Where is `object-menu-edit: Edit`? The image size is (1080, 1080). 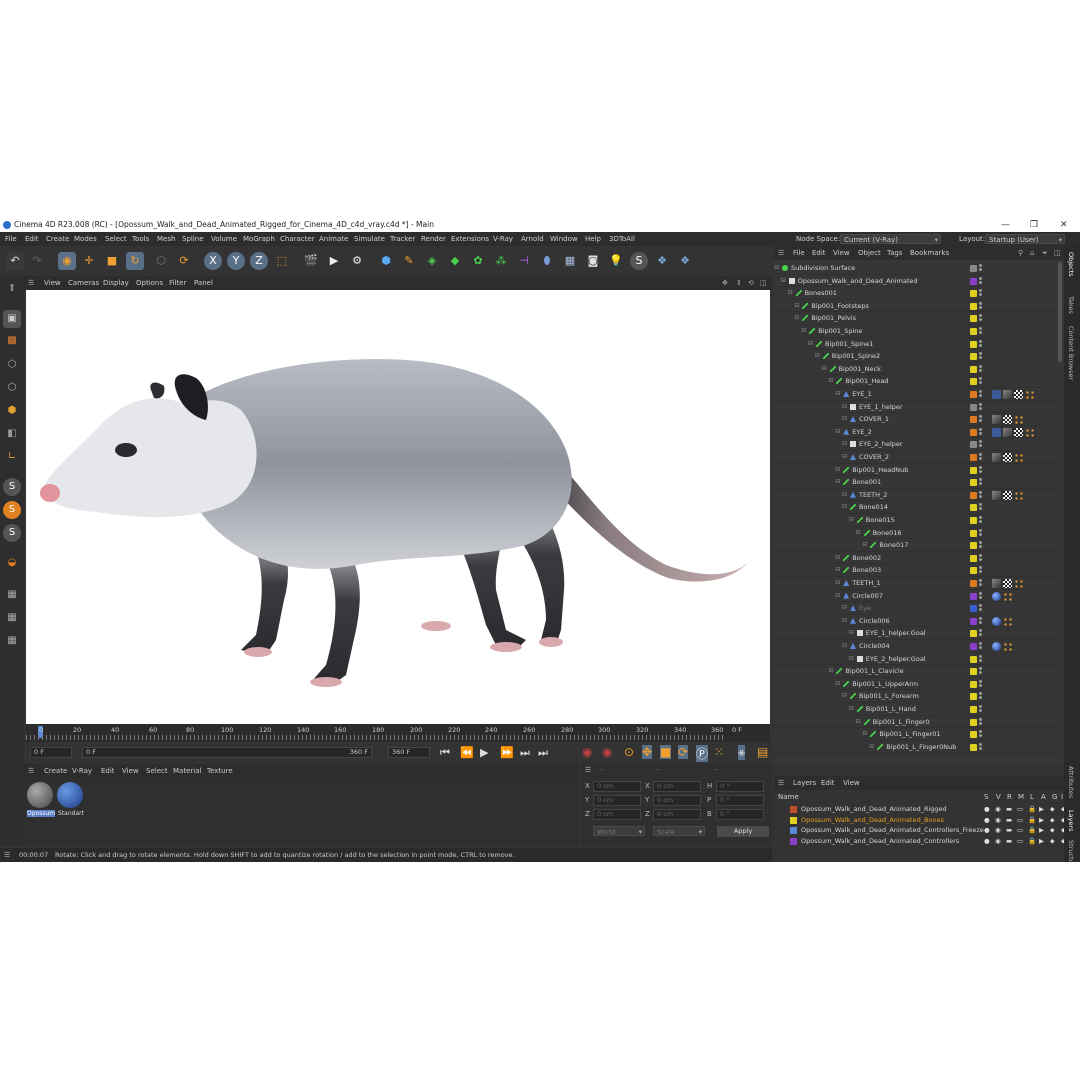 object-menu-edit: Edit is located at coordinates (819, 253).